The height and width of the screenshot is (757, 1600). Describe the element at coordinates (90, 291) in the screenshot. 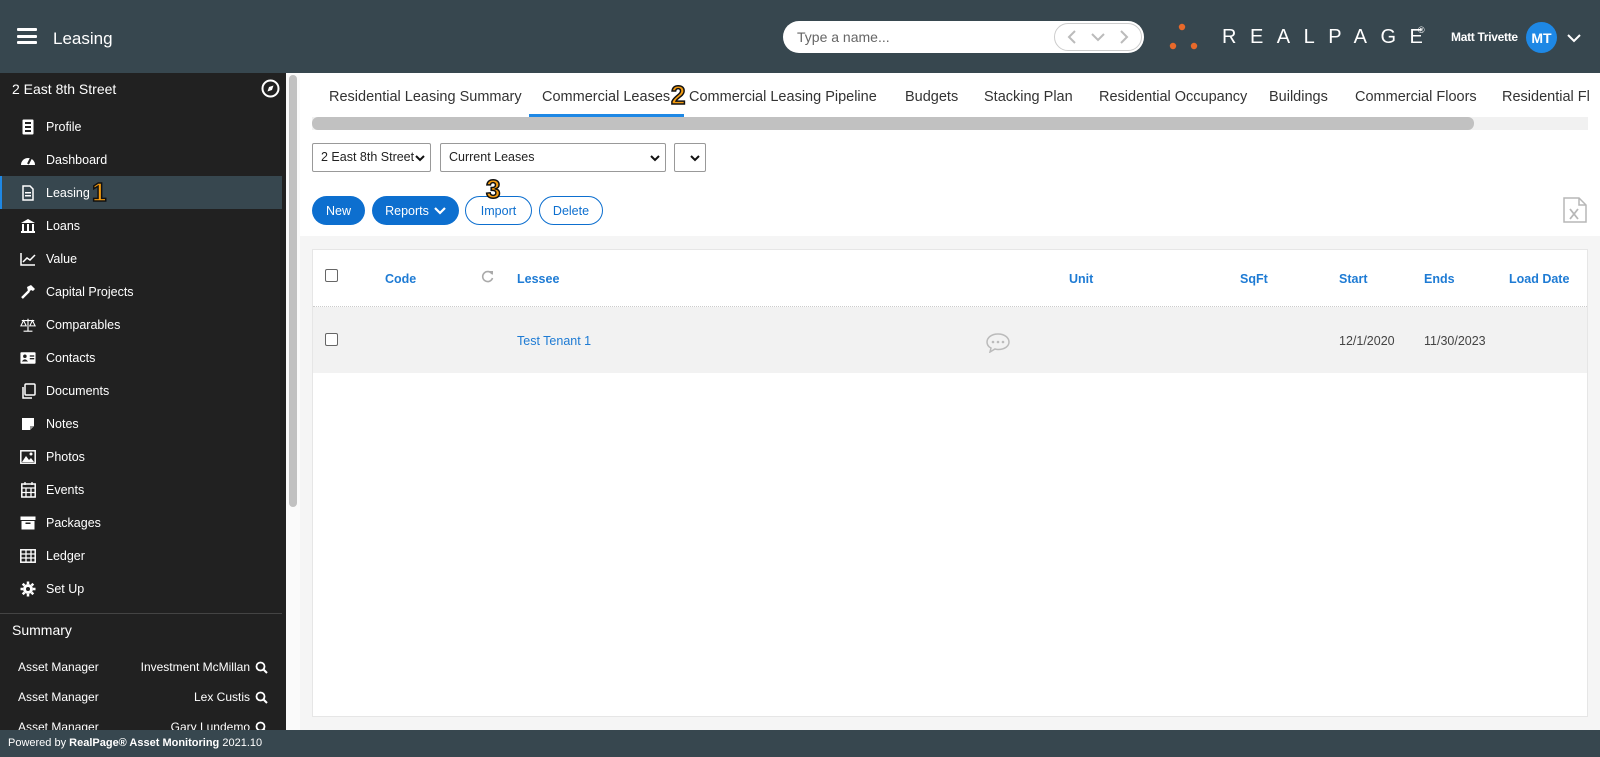

I see `sidebar-item-label: Capital Projects` at that location.